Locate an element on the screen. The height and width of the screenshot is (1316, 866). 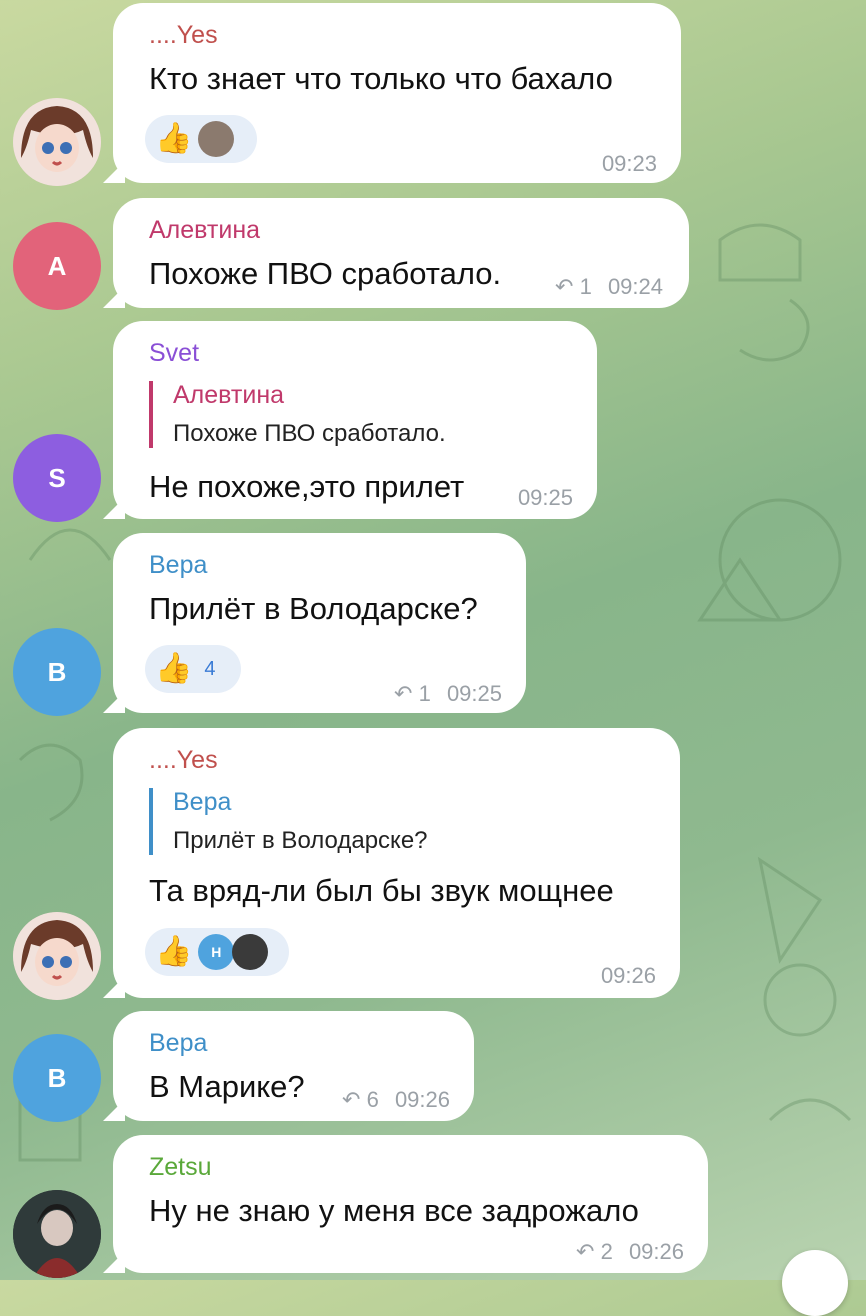
message-author: Svet is located at coordinates (174, 353).